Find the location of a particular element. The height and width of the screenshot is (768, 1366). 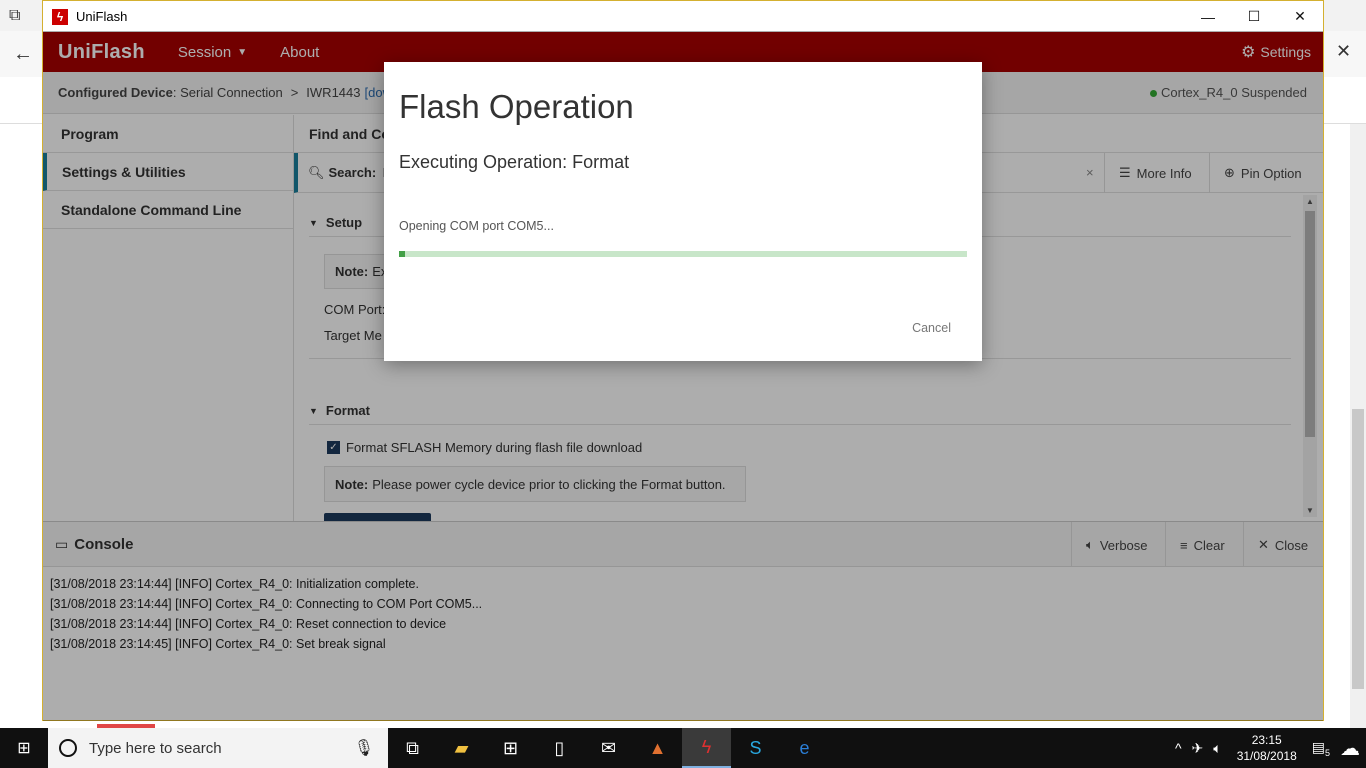

file-explorer-icon: ▰ is located at coordinates (461, 748).